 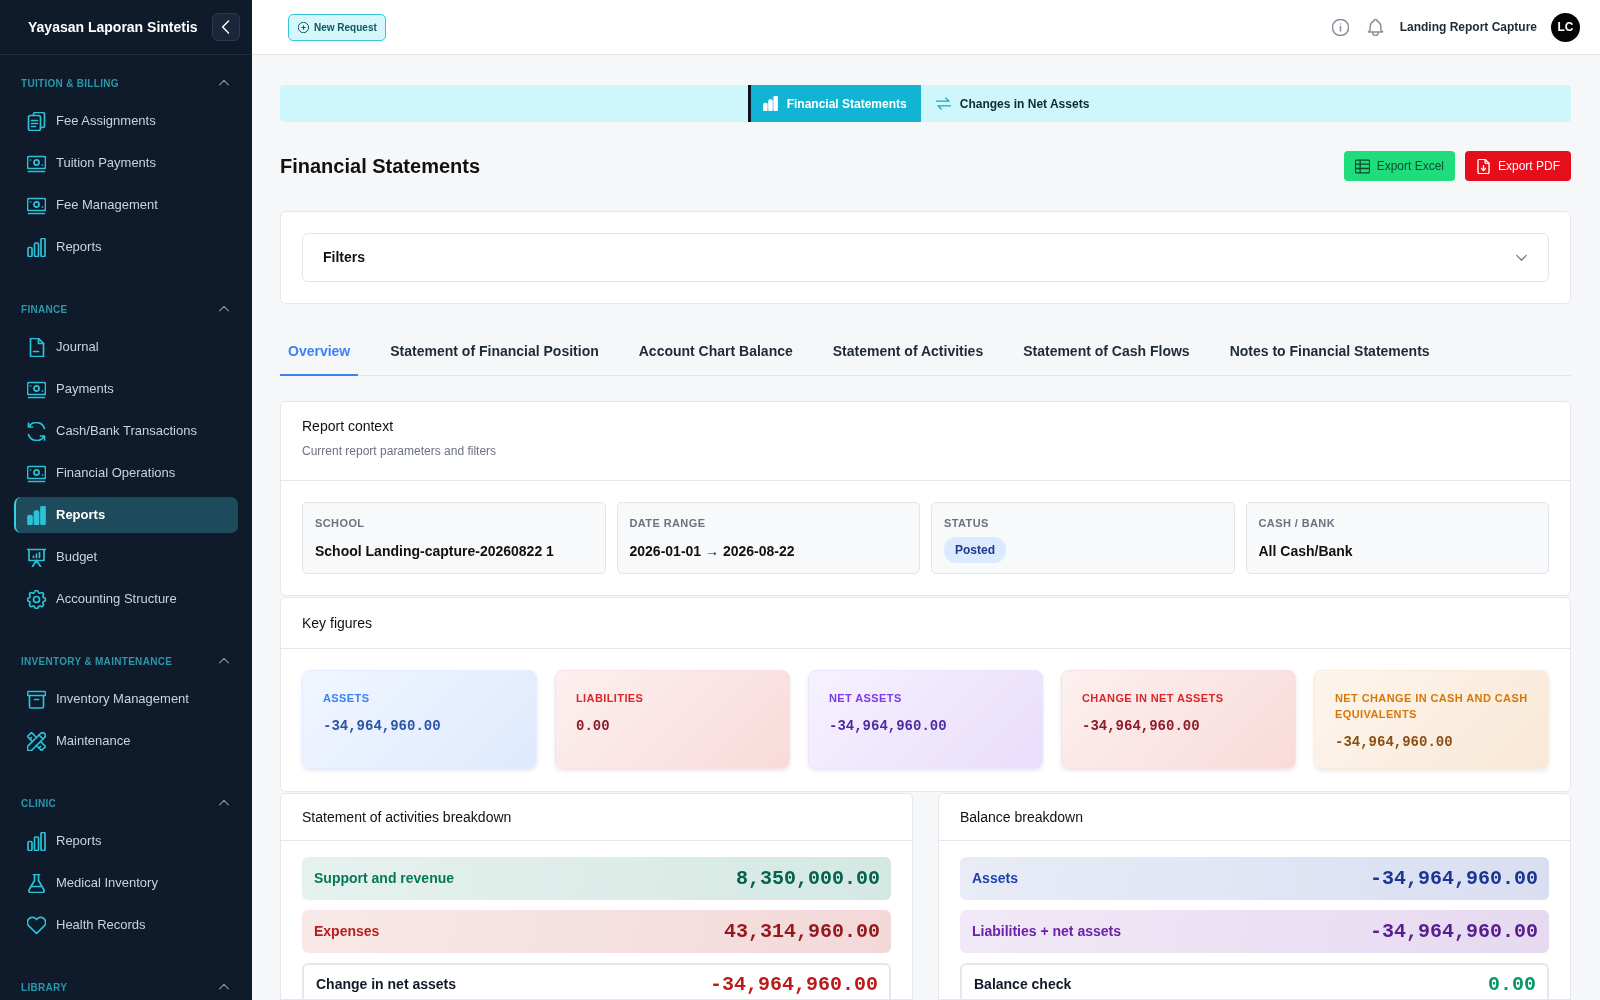 What do you see at coordinates (340, 523) in the screenshot?
I see `field-label: SCHOOL` at bounding box center [340, 523].